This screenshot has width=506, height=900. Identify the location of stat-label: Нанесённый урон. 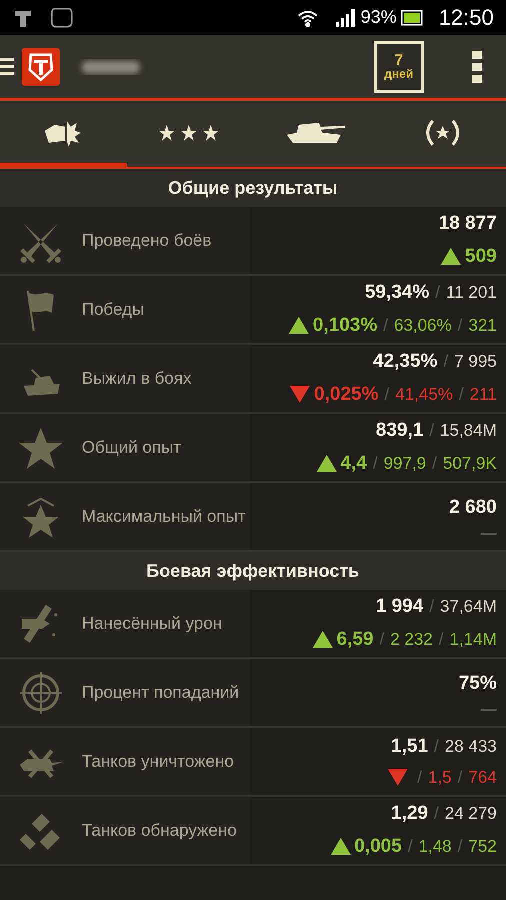
(152, 623).